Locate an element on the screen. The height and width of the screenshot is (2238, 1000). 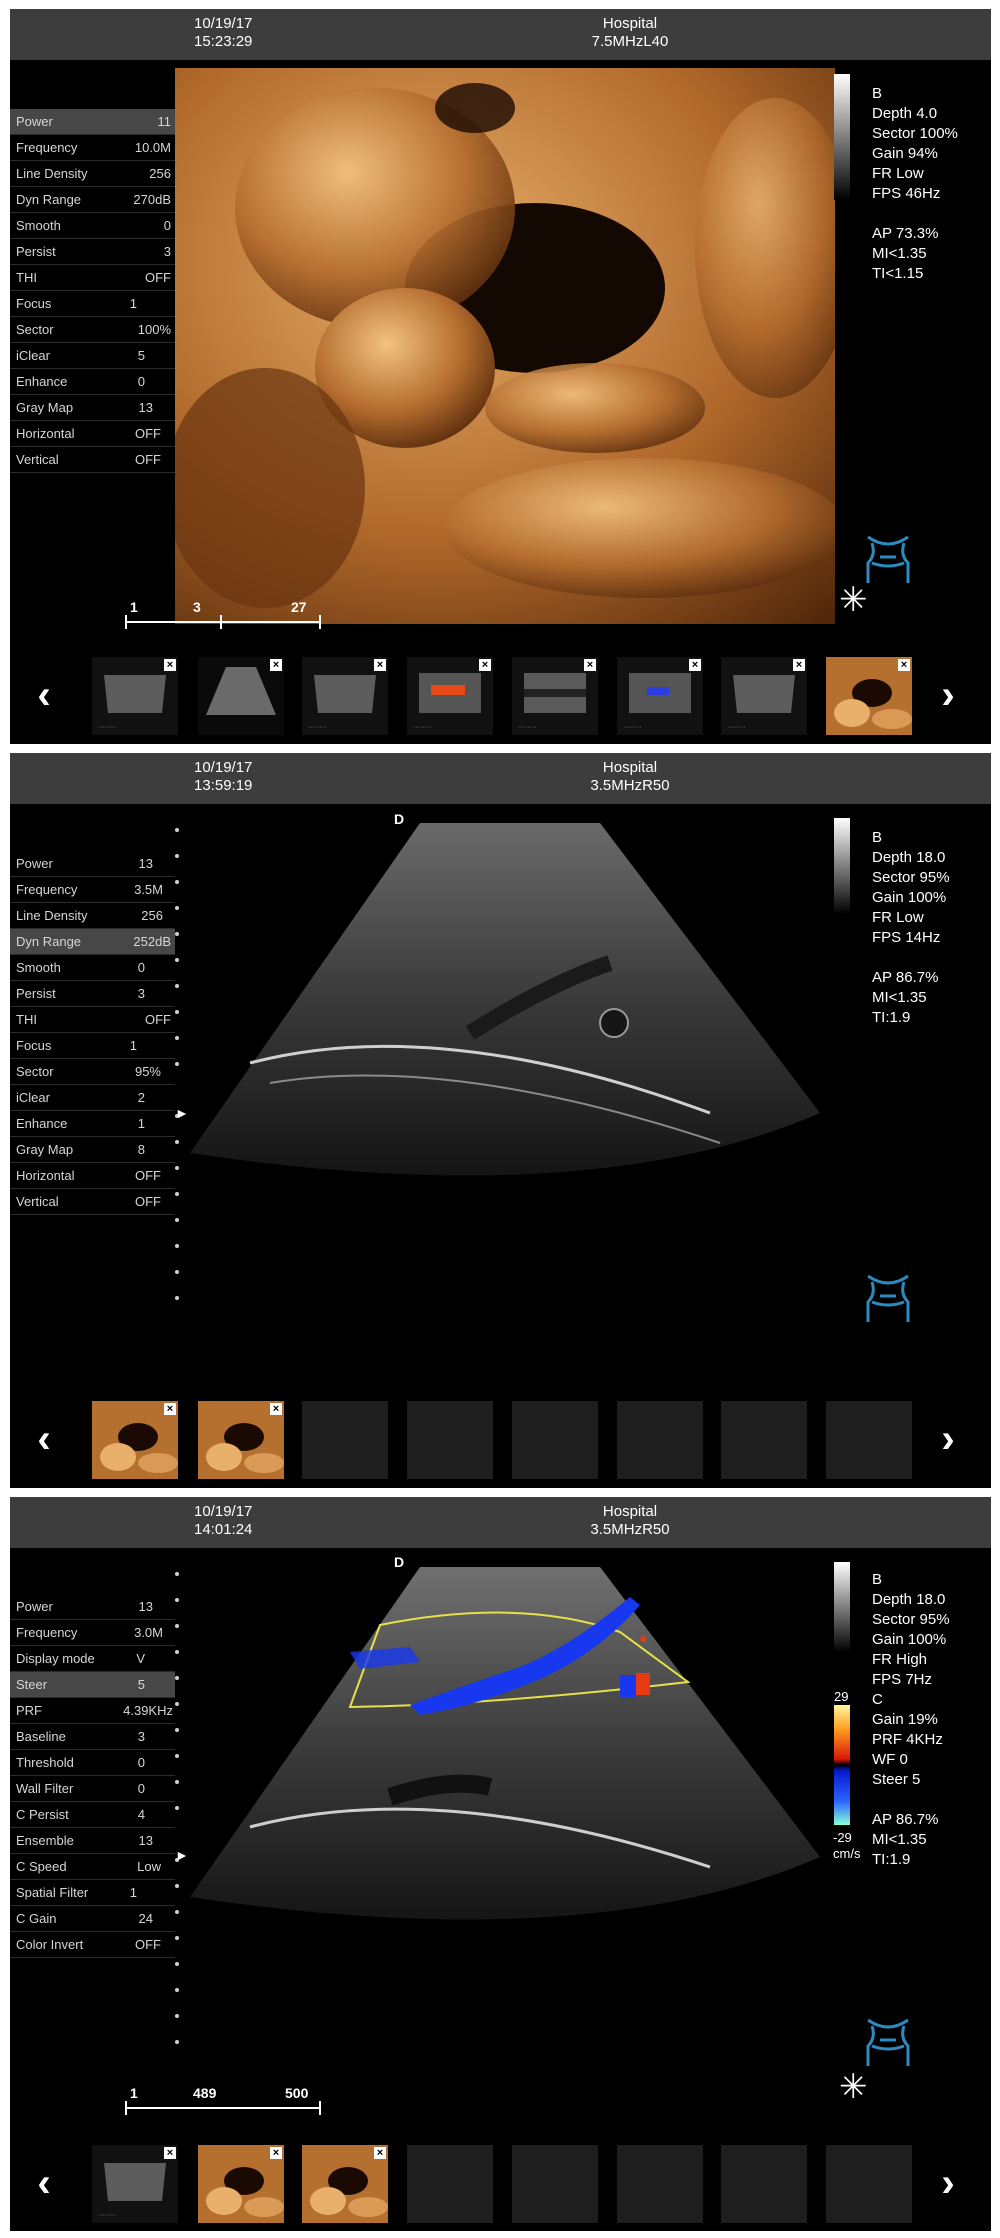
param-threshold: Threshold 0 is located at coordinates (92, 1763).